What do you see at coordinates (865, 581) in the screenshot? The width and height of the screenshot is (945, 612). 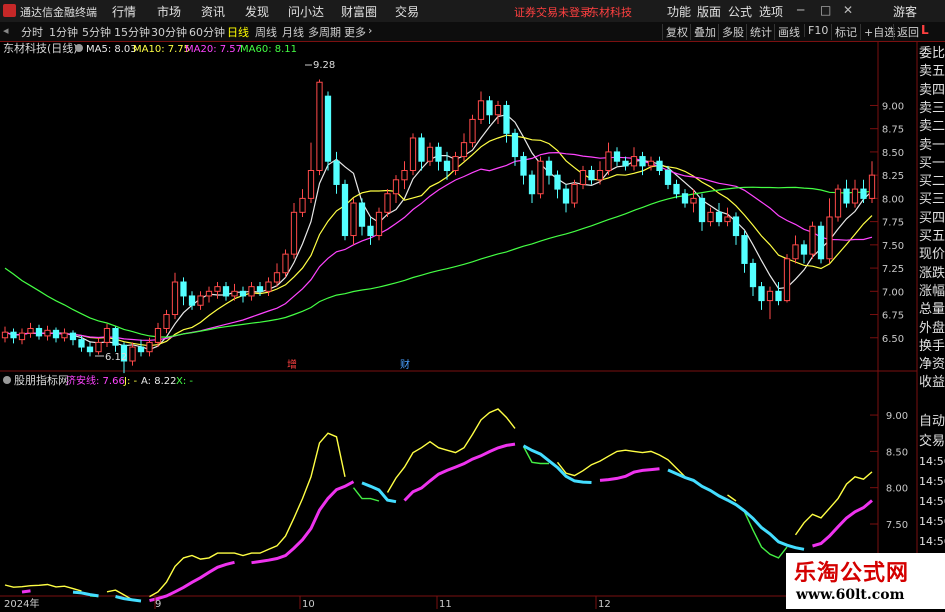 I see `watermark: 乐淘公式网 www.60lt.com` at bounding box center [865, 581].